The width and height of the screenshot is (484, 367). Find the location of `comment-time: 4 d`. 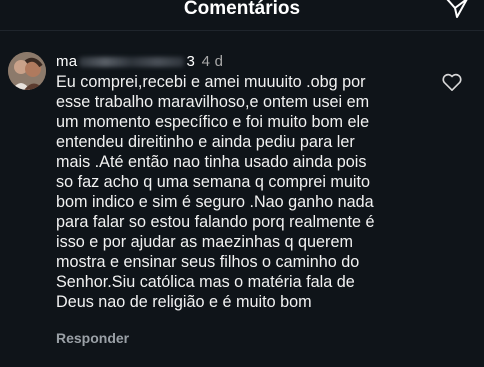

comment-time: 4 d is located at coordinates (212, 61).